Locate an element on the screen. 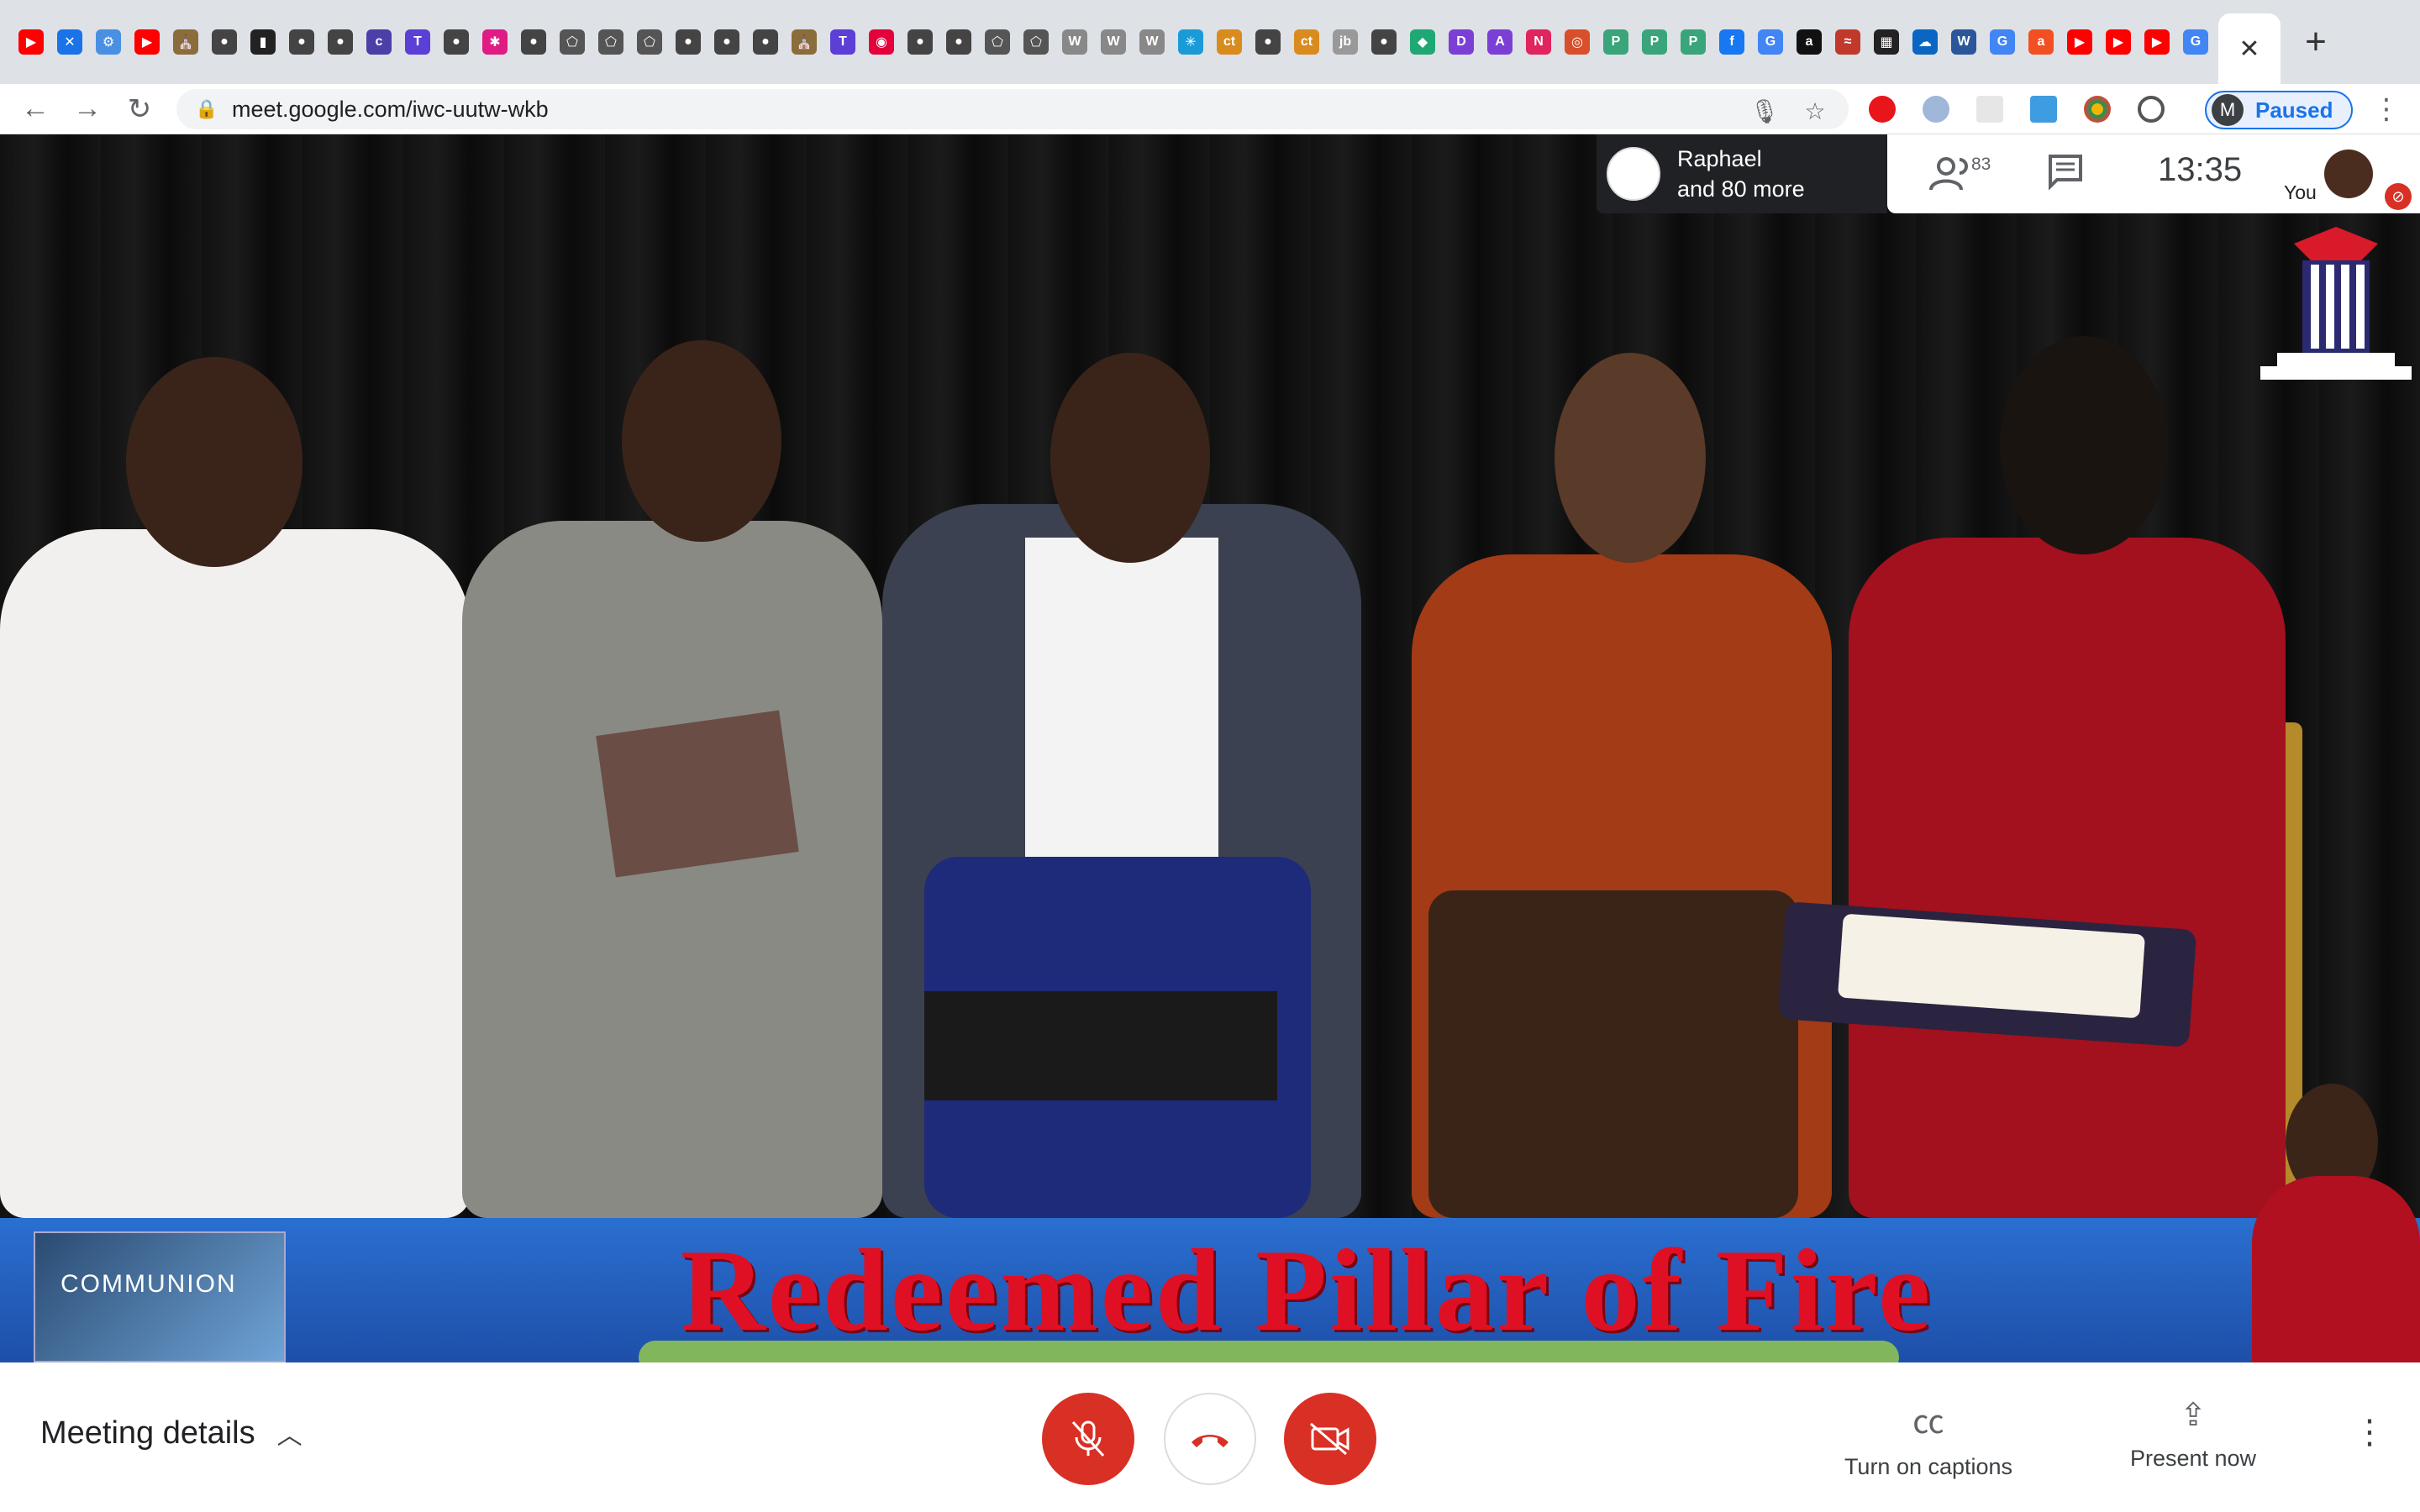  address-bar: 🔒 meet.google.com/iwc-uutw-wkb 🎙 ☆ is located at coordinates (1013, 109).